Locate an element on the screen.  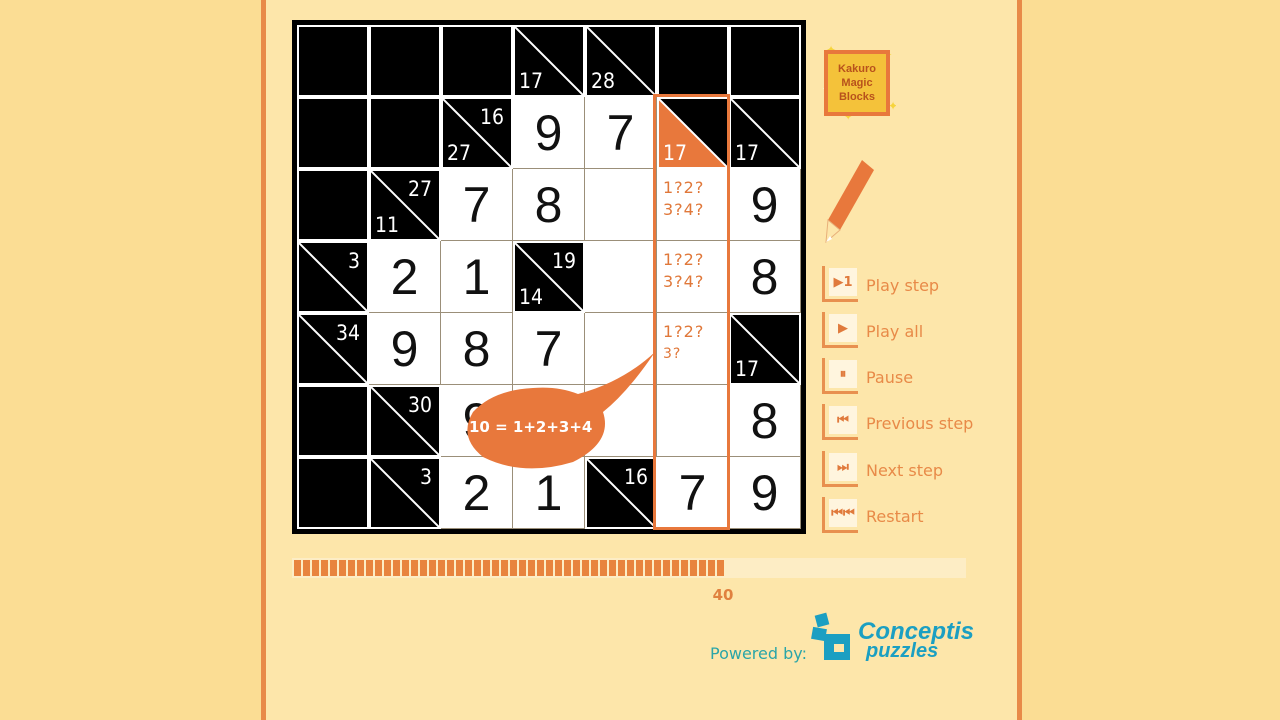
play-step-icon: ▶1 is located at coordinates (840, 284).